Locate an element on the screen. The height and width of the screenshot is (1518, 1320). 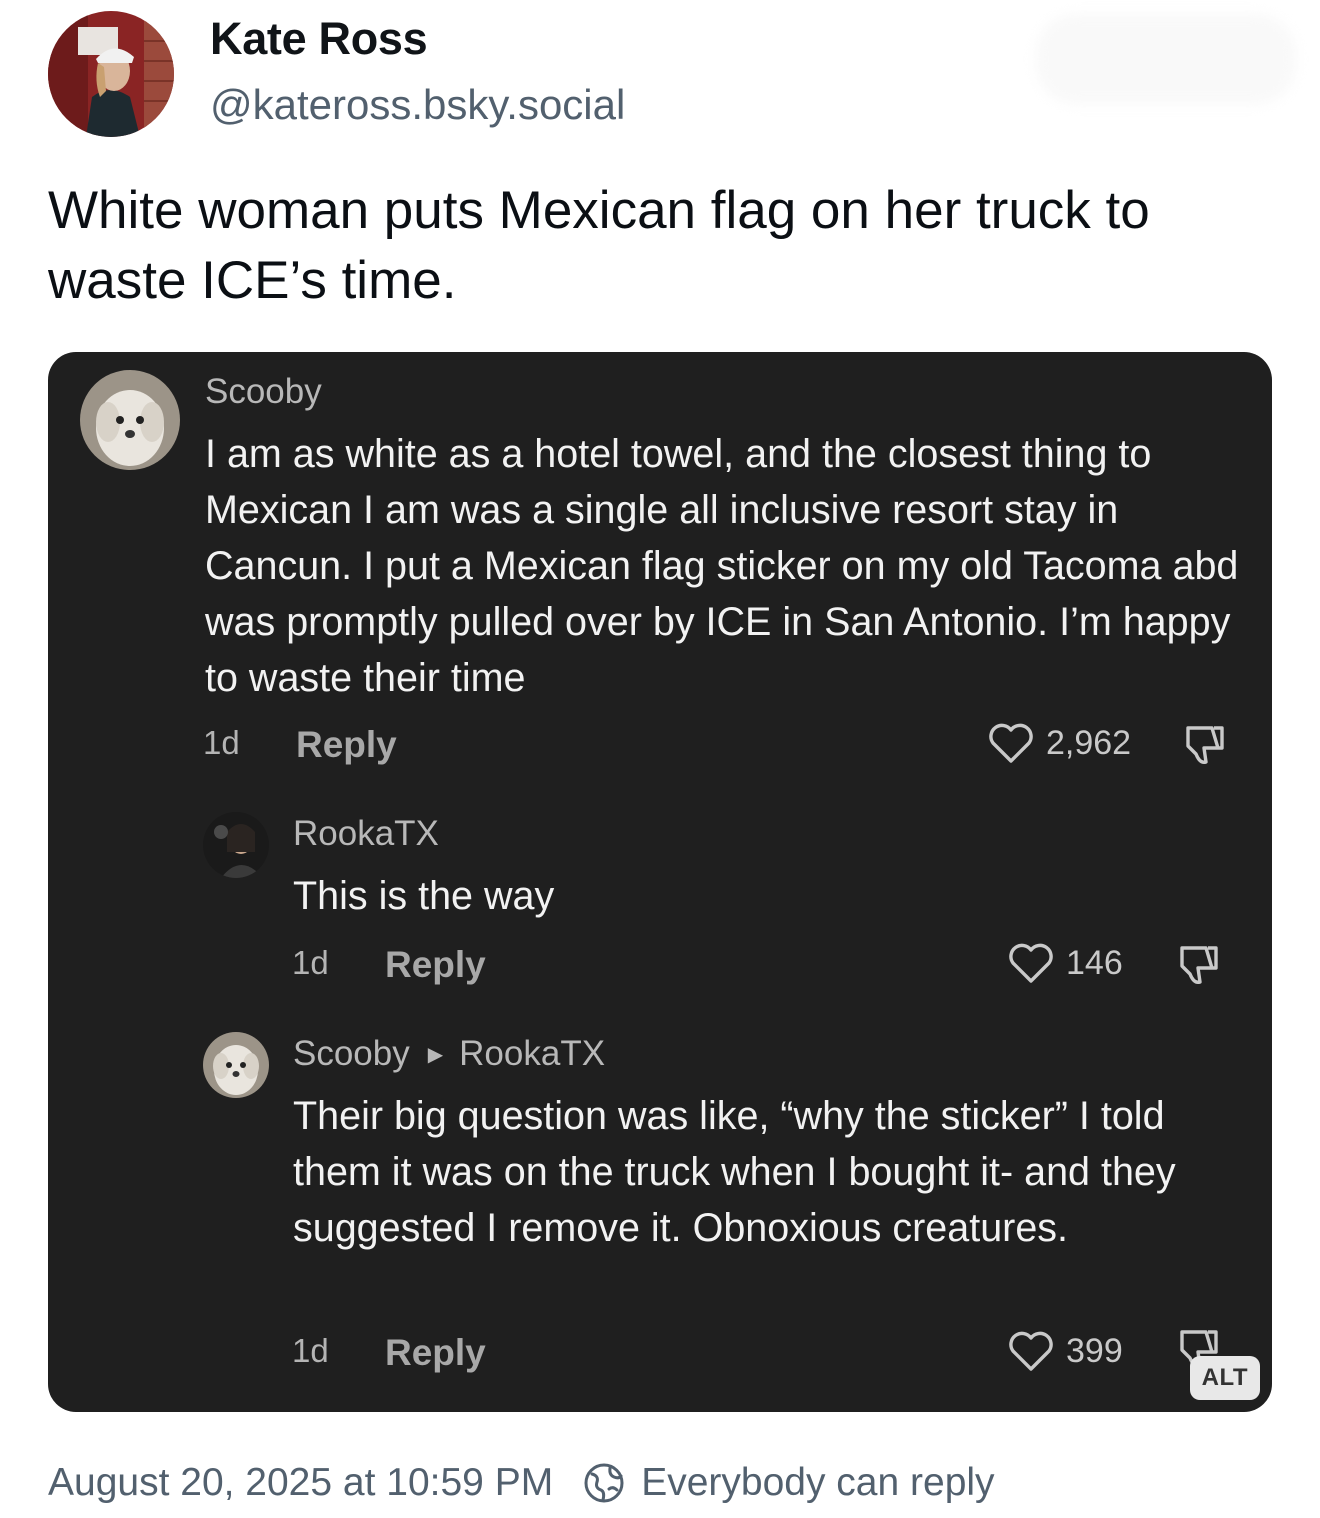
author-handle: @kateross.bsky.social is located at coordinates (417, 105).